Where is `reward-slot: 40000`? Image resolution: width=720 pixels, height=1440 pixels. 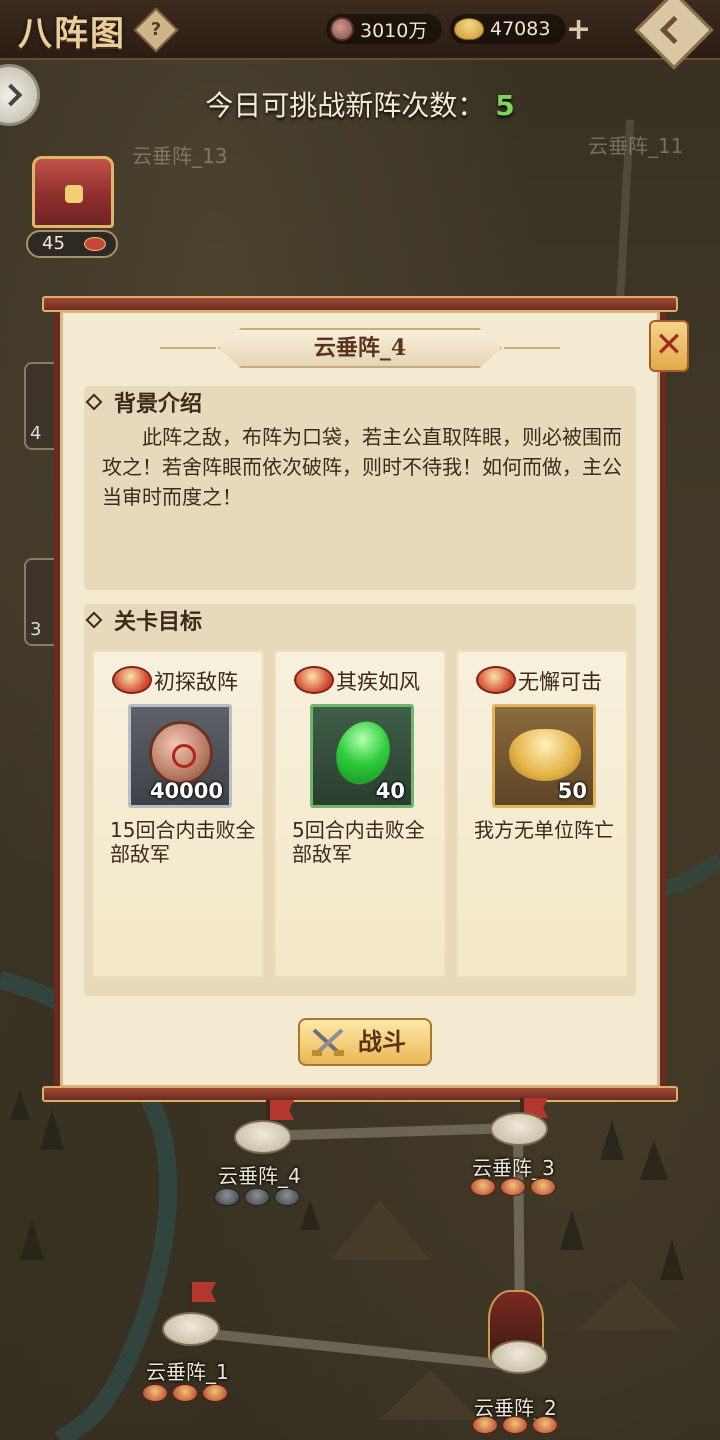 reward-slot: 40000 is located at coordinates (180, 756).